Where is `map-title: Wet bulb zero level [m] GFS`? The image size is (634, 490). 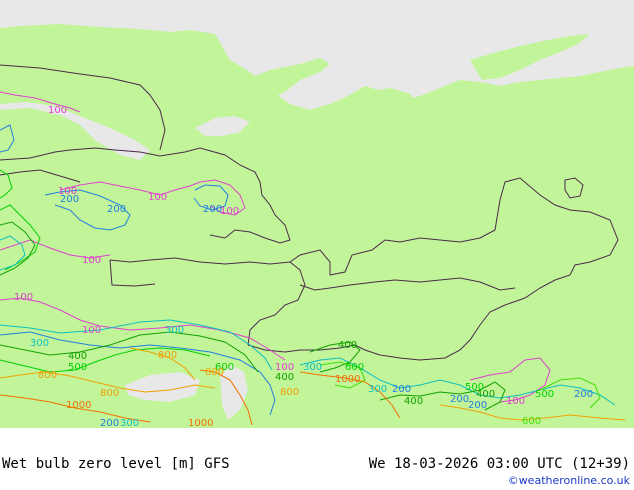 map-title: Wet bulb zero level [m] GFS is located at coordinates (116, 464).